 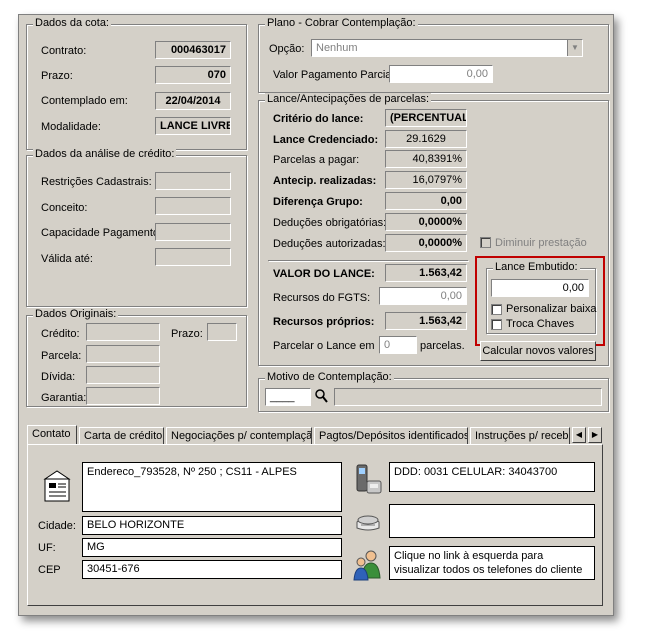 What do you see at coordinates (187, 334) in the screenshot?
I see `orig-prazo-label: Prazo:` at bounding box center [187, 334].